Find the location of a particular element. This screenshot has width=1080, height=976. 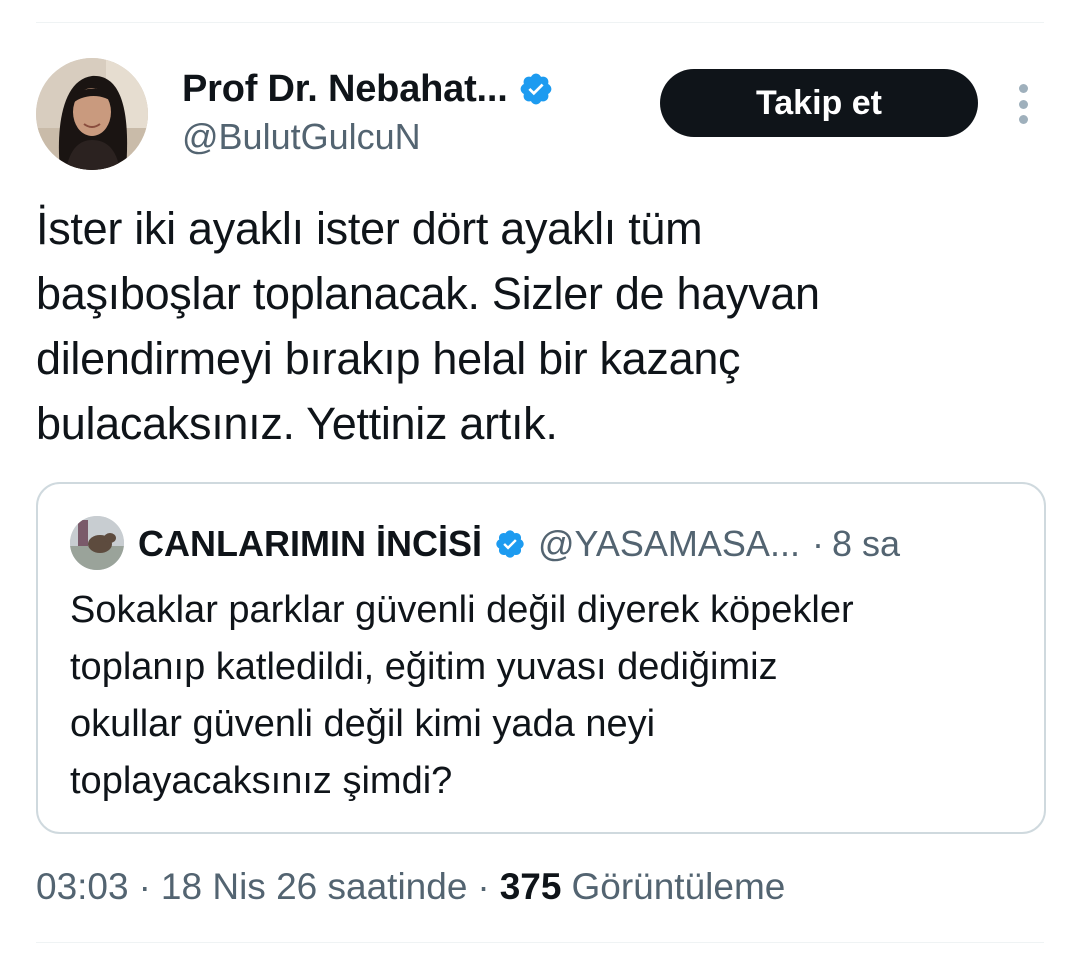

follow-button: Takip et is located at coordinates (819, 103).